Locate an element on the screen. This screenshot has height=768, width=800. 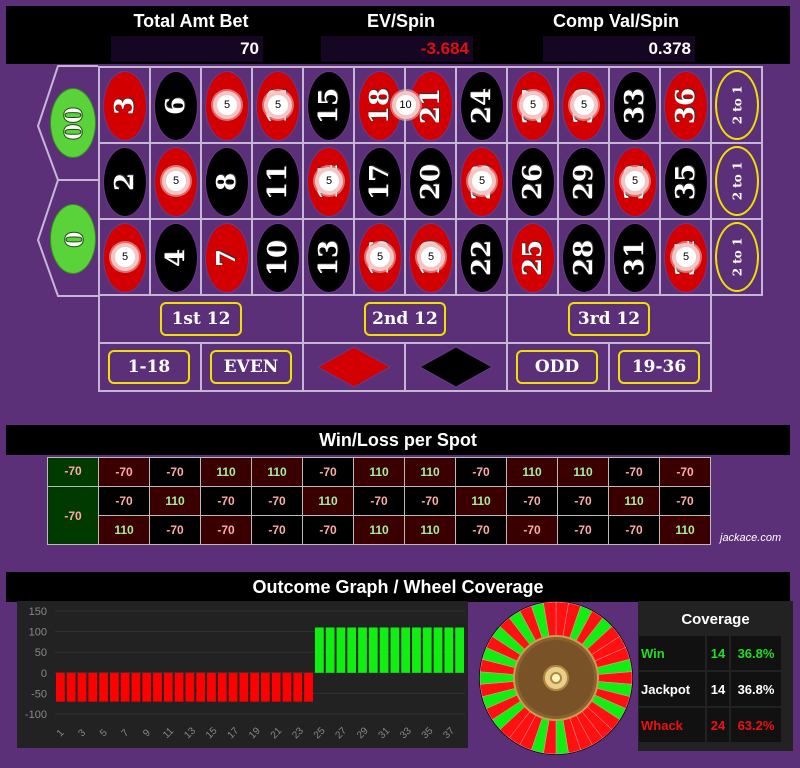
number-cell-33: 33 is located at coordinates (635, 105).